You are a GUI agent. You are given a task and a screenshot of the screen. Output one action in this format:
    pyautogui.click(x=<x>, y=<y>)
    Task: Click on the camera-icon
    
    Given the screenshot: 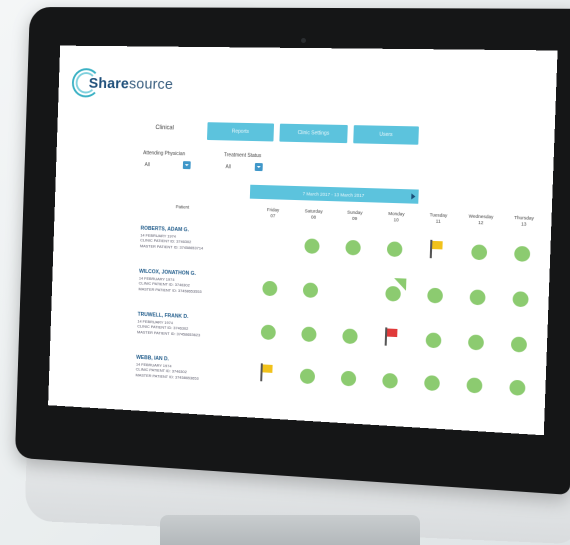 What is the action you would take?
    pyautogui.click(x=303, y=40)
    